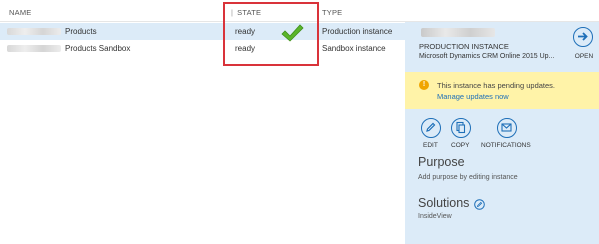  I want to click on table-row: Products ready Production instance, so click(202, 31).